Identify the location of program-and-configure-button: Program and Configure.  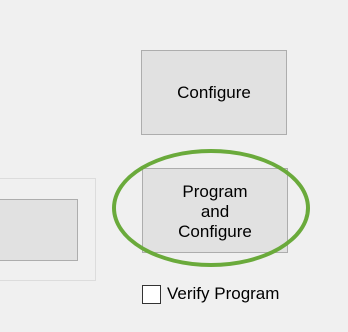
(215, 210).